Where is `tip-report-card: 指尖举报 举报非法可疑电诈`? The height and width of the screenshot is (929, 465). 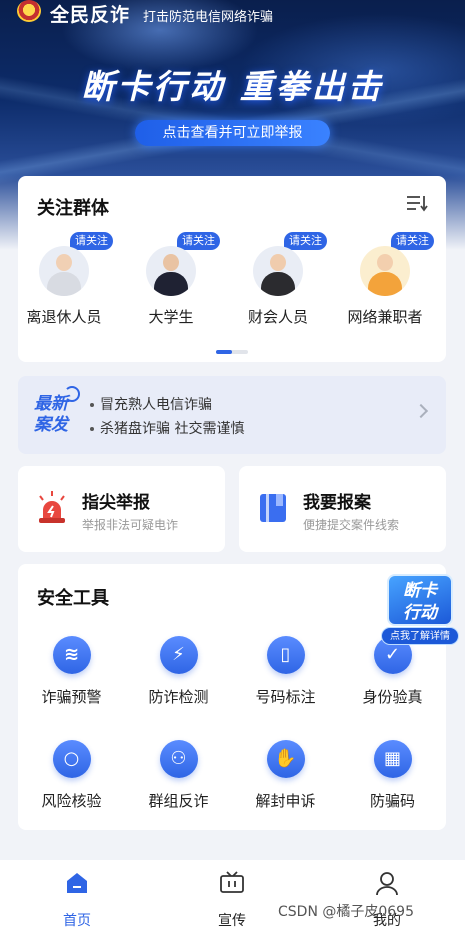 tip-report-card: 指尖举报 举报非法可疑电诈 is located at coordinates (121, 509).